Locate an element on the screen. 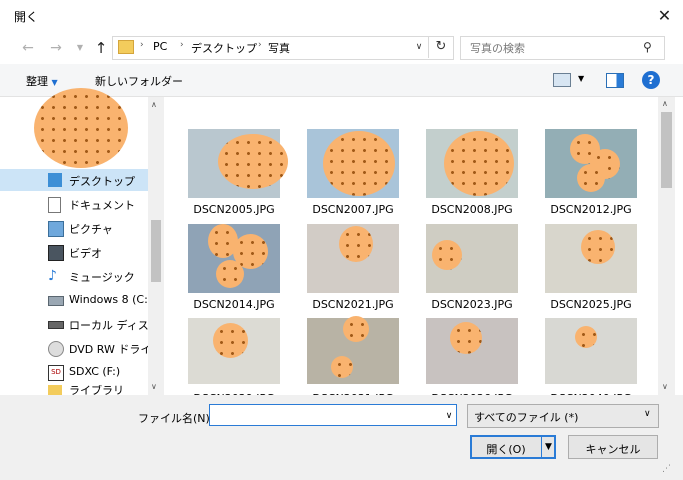  help-icon: ? is located at coordinates (651, 80).